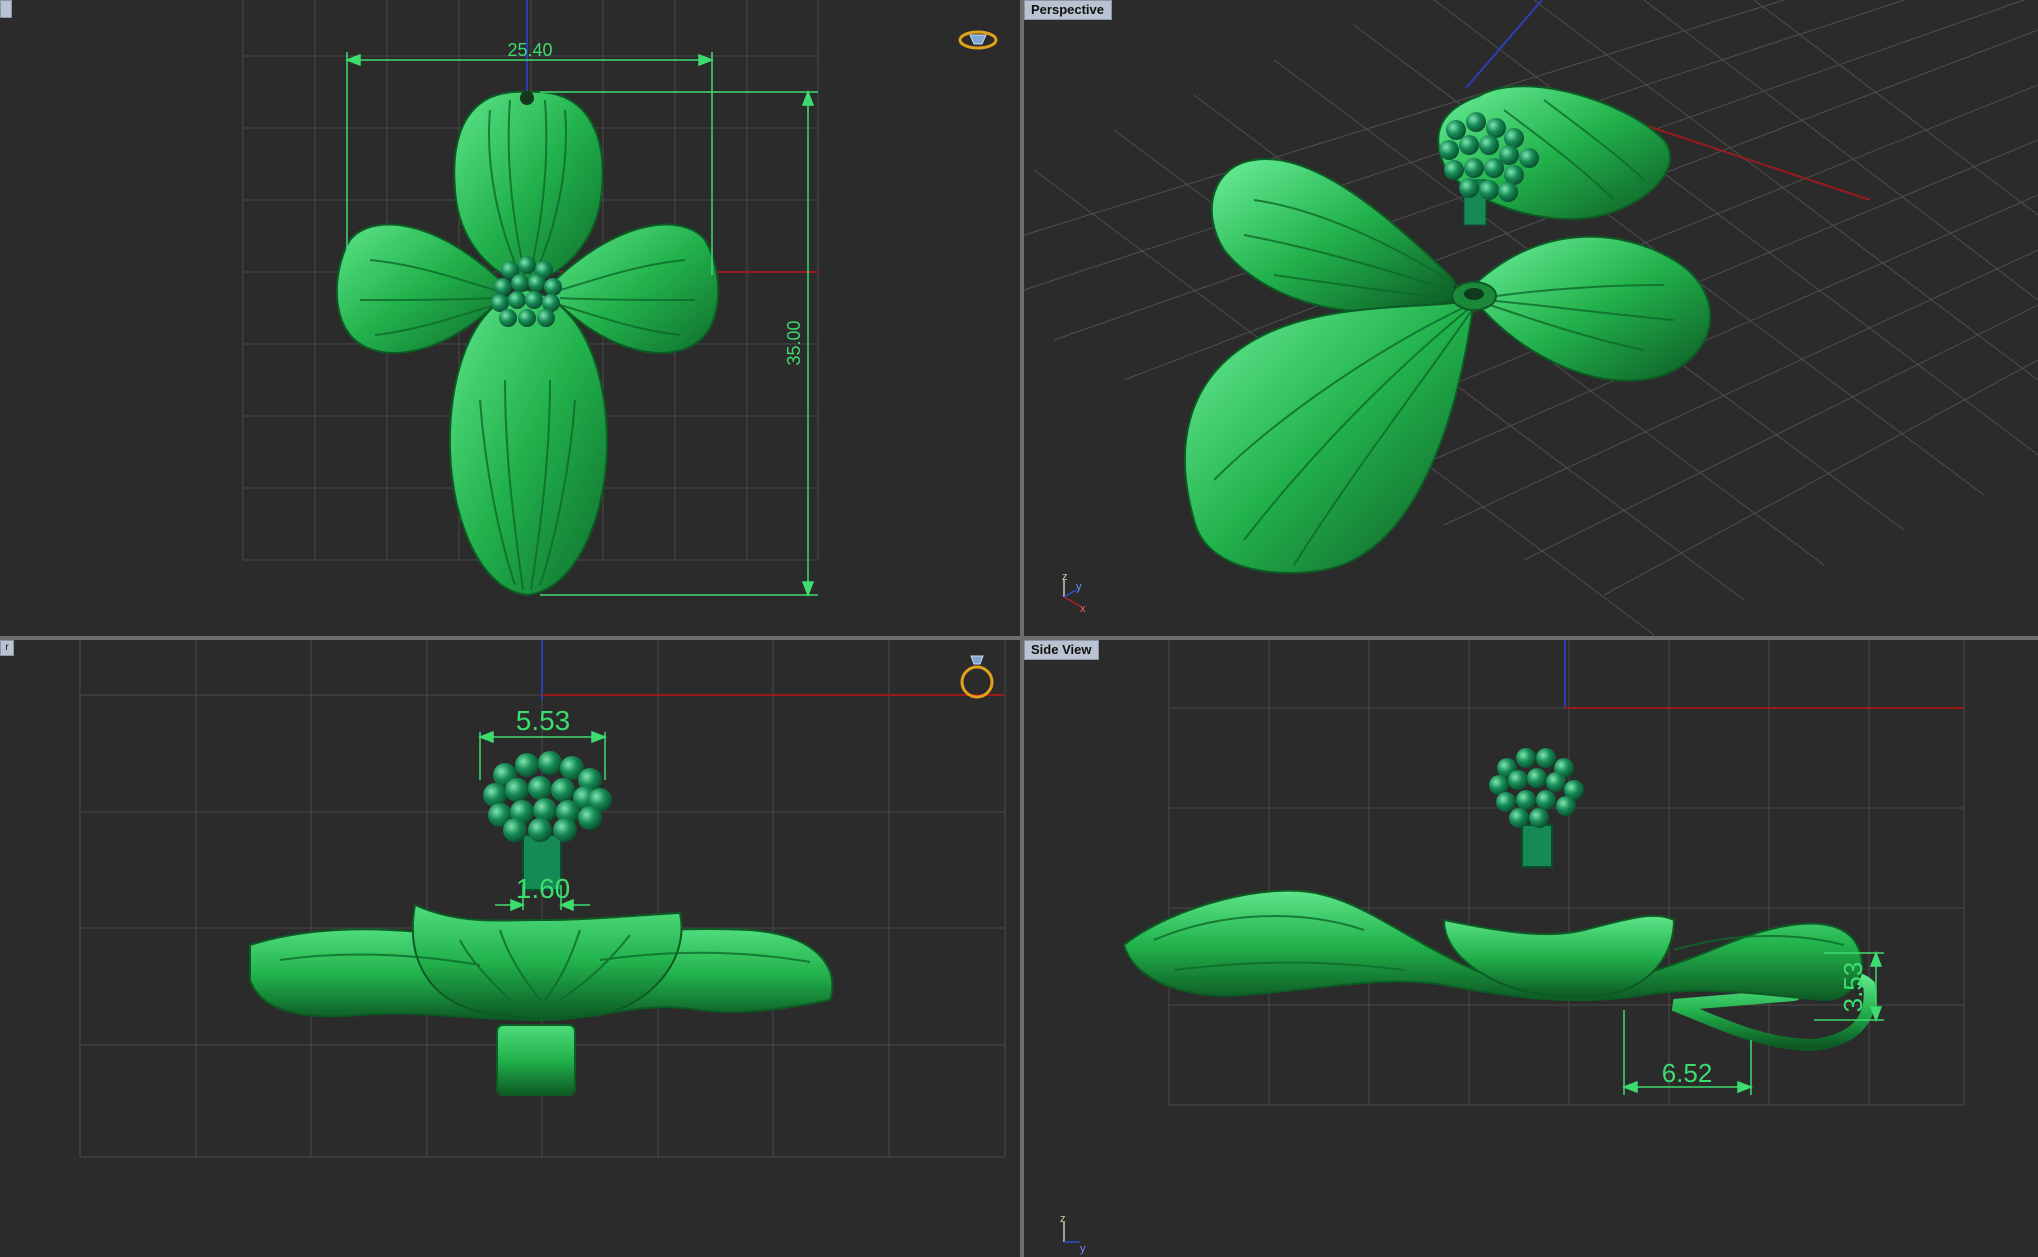 The width and height of the screenshot is (2038, 1257). Describe the element at coordinates (1079, 587) in the screenshot. I see `gizmo-y-label: y` at that location.